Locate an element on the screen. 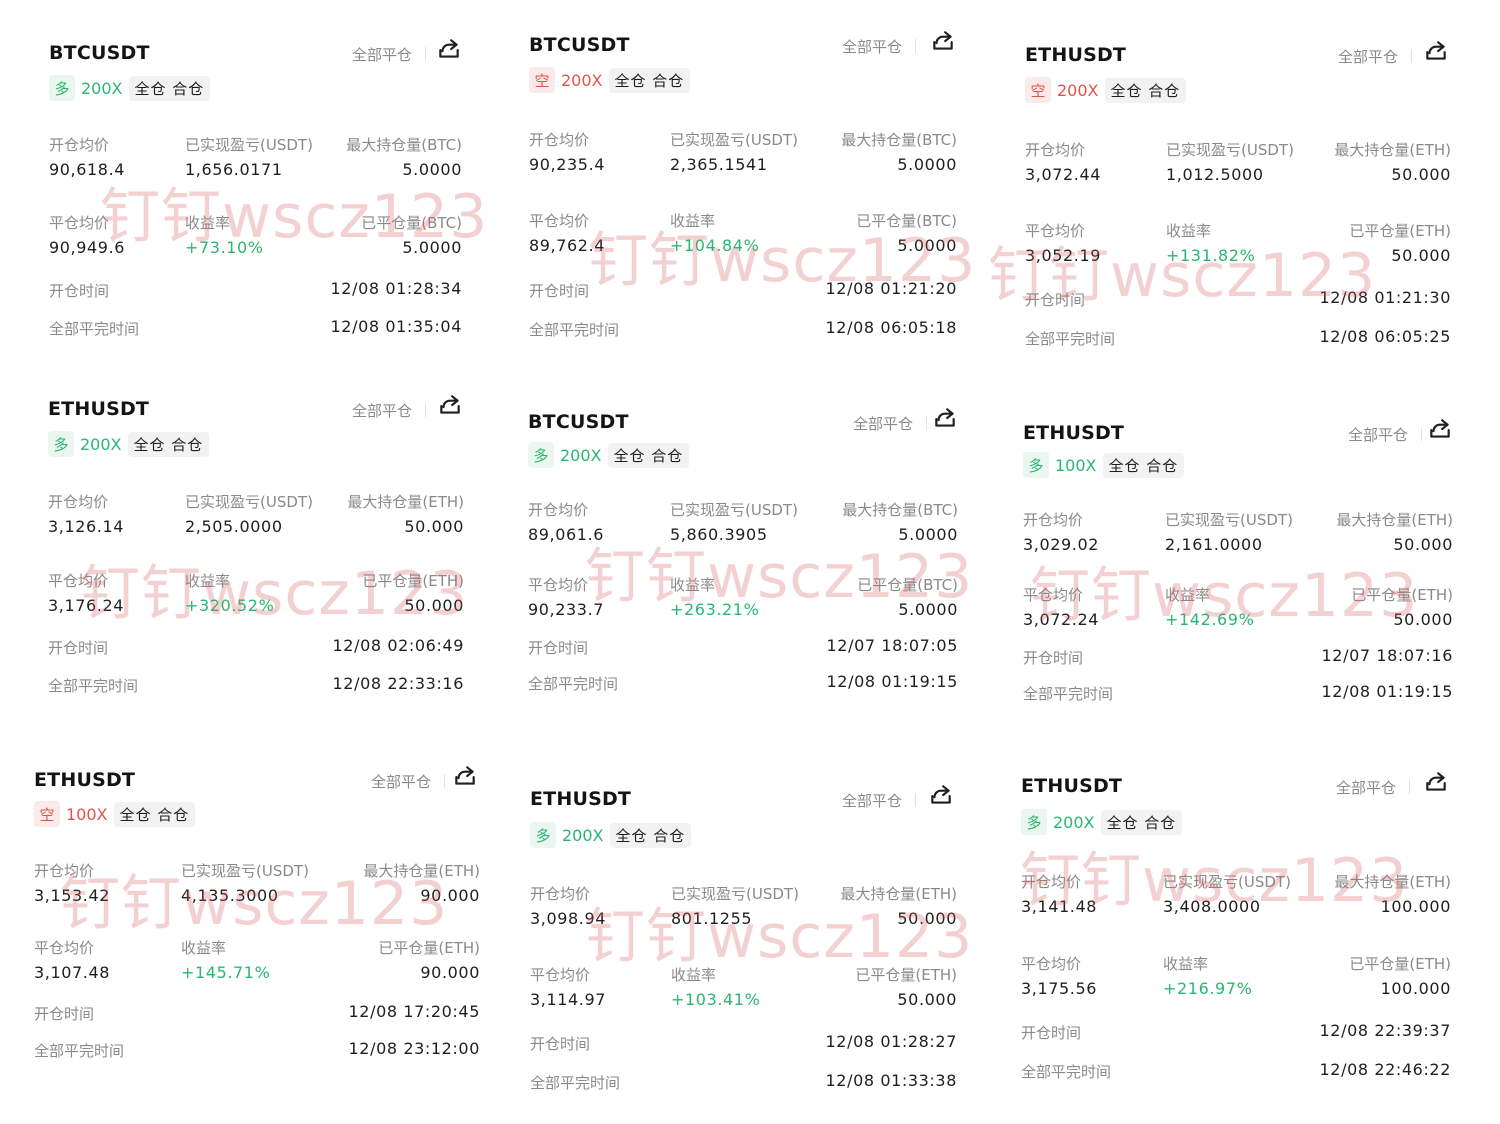  max-position-value: 100.000 is located at coordinates (1415, 906).